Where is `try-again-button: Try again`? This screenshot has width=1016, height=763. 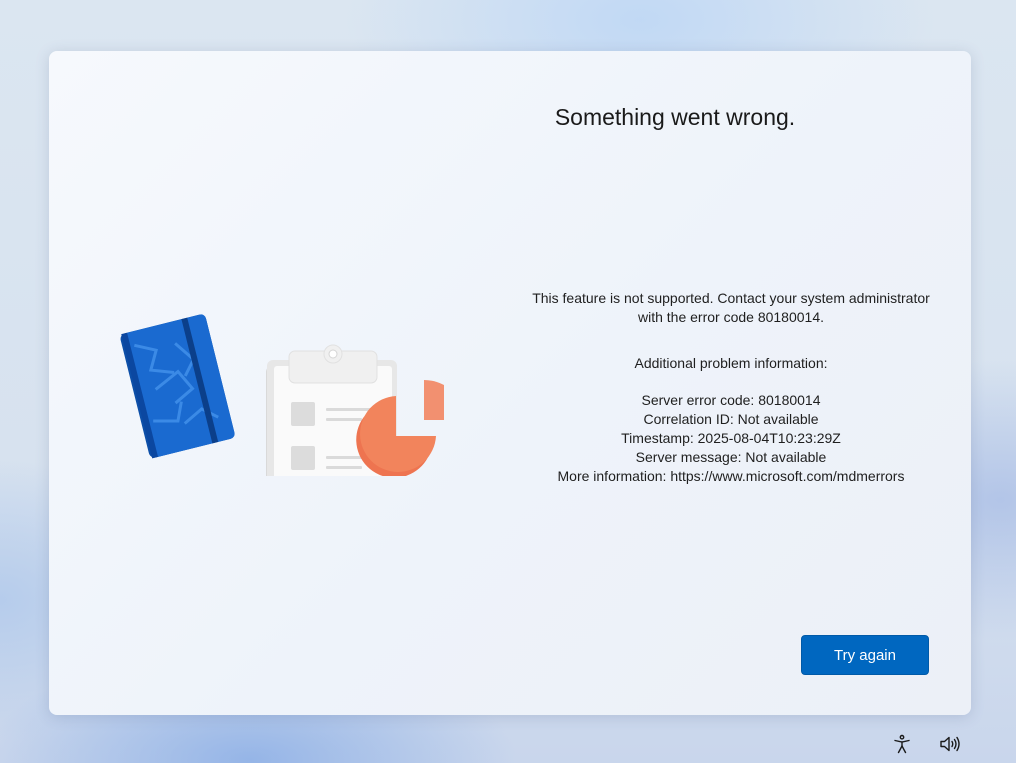 try-again-button: Try again is located at coordinates (865, 655).